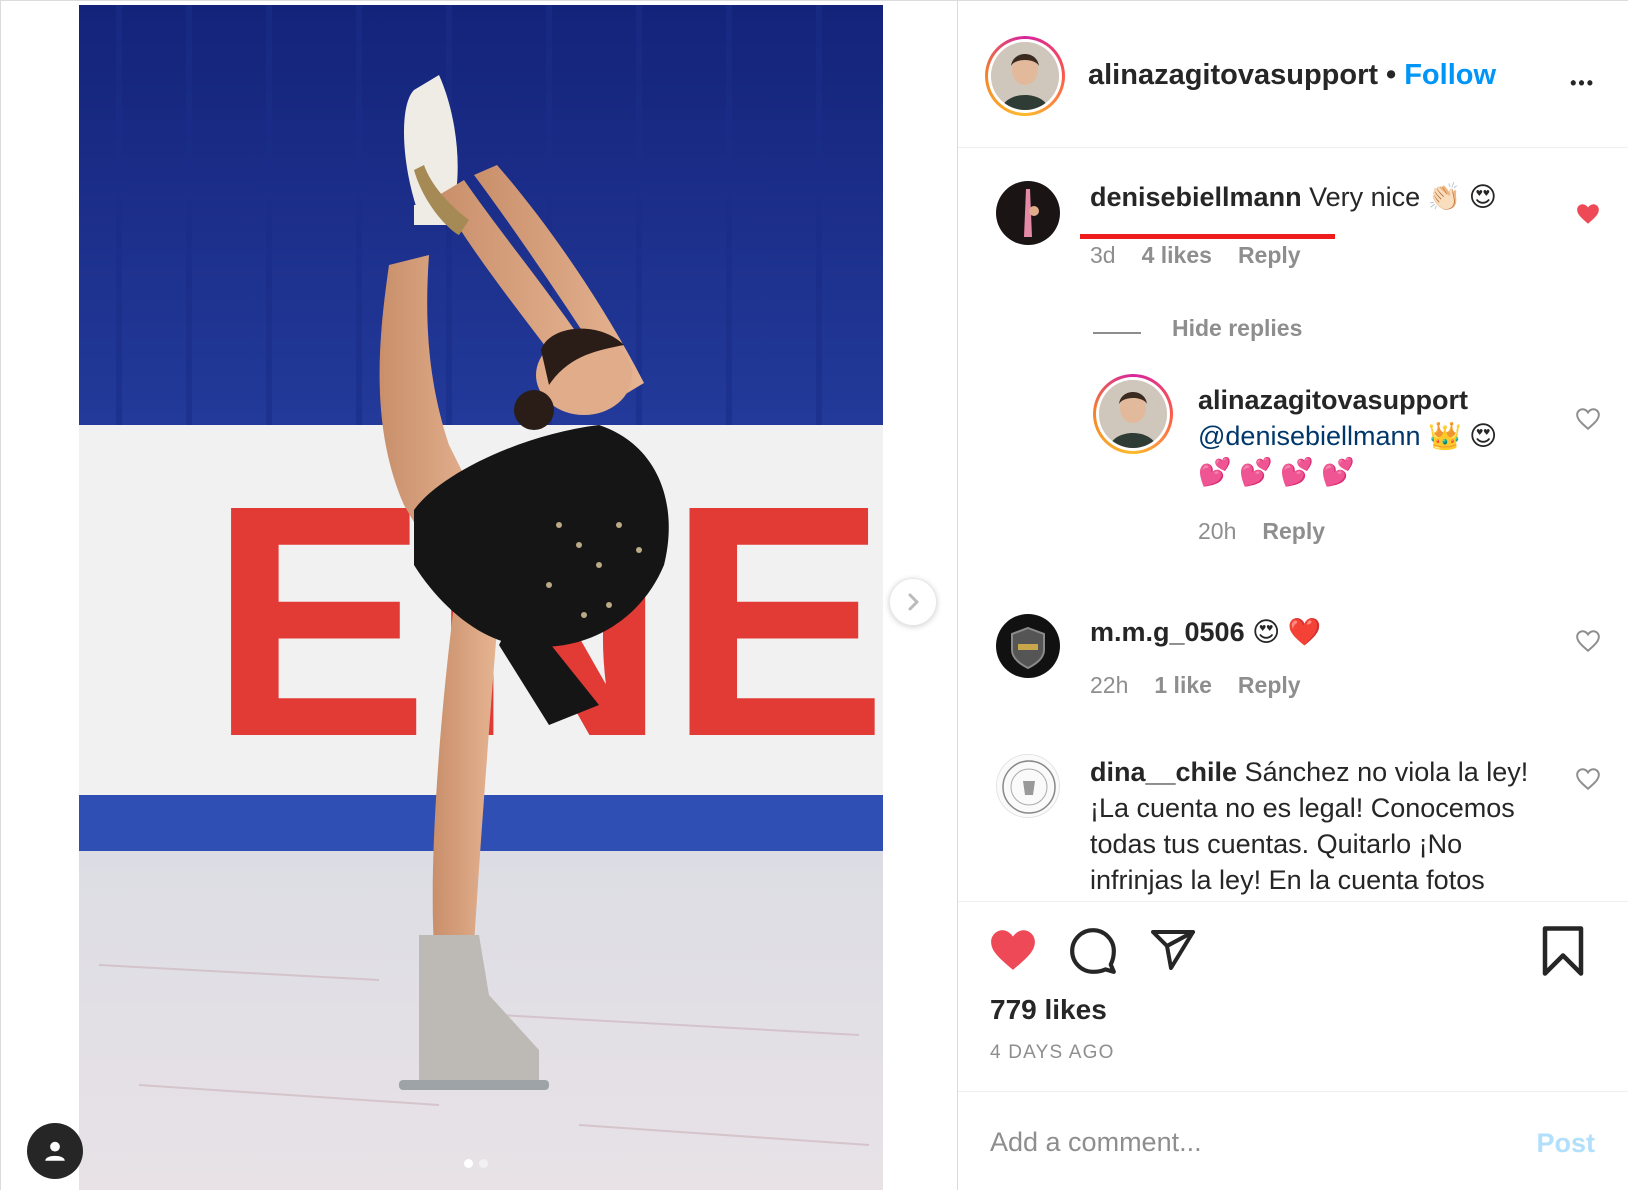 The height and width of the screenshot is (1190, 1628). Describe the element at coordinates (1233, 75) in the screenshot. I see `author-username: alinazagitovasupport` at that location.